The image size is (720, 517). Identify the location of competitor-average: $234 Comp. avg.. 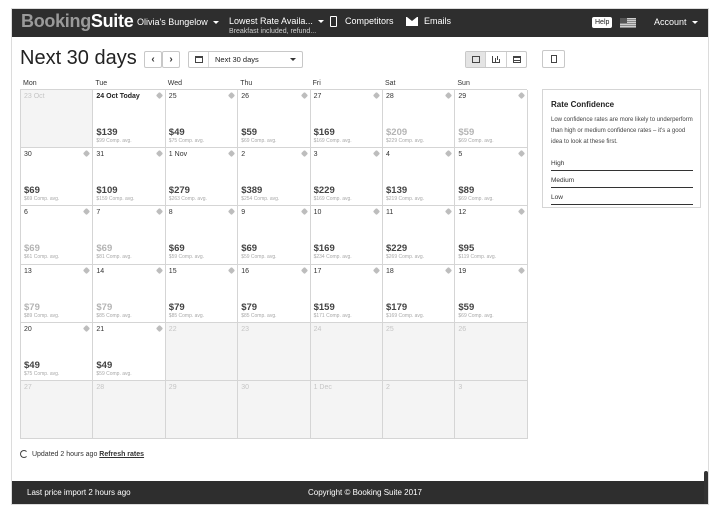
(332, 257).